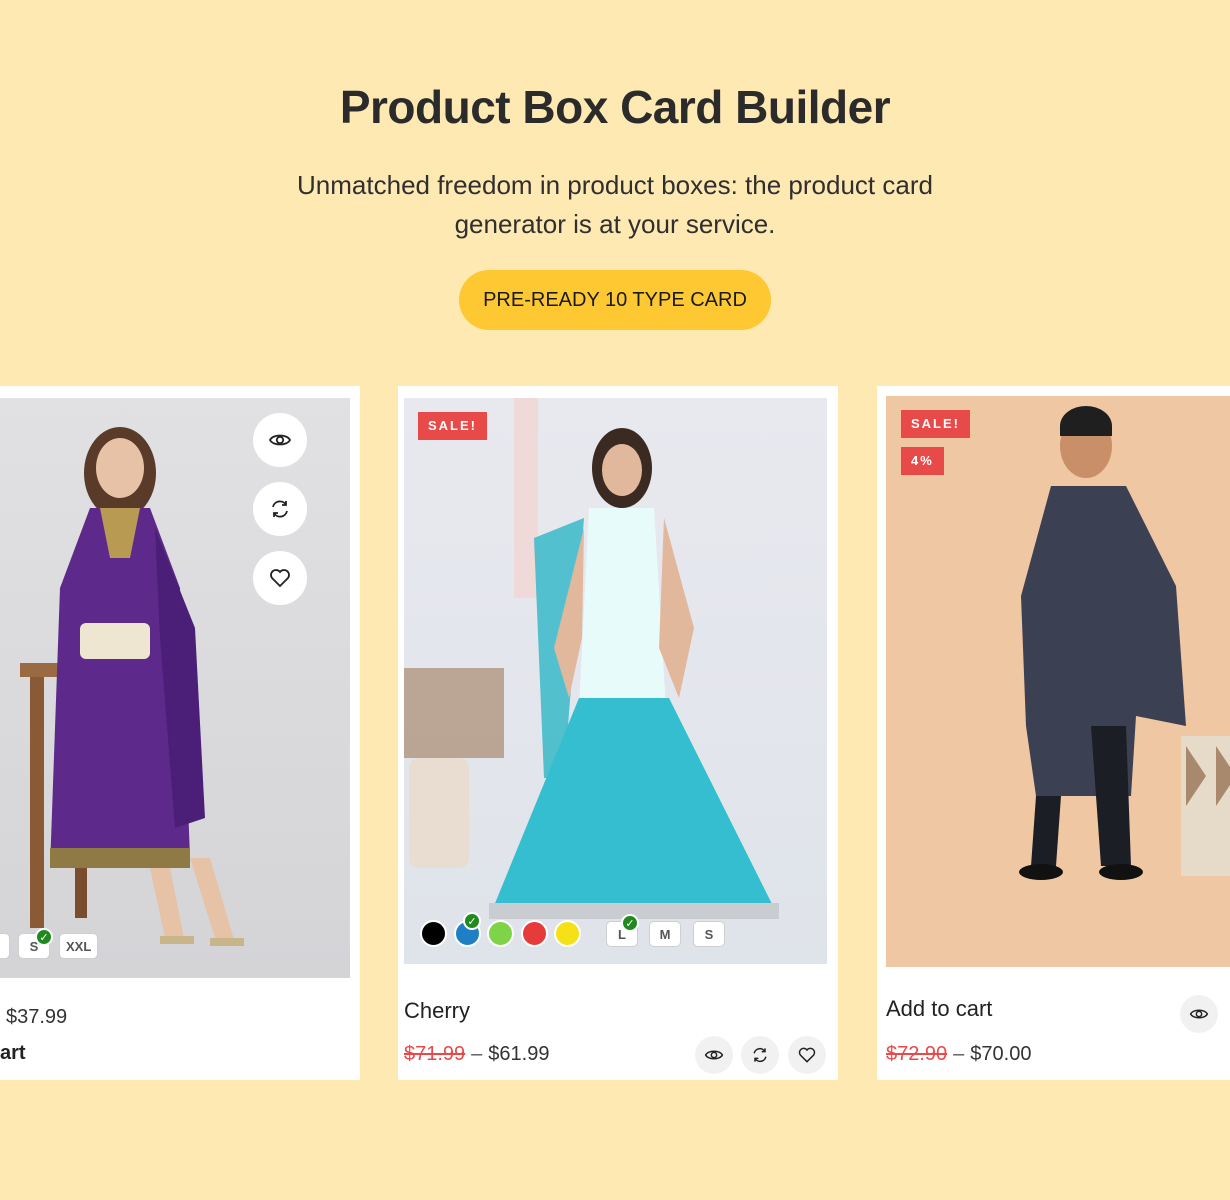  I want to click on old-price: $71.99, so click(435, 1054).